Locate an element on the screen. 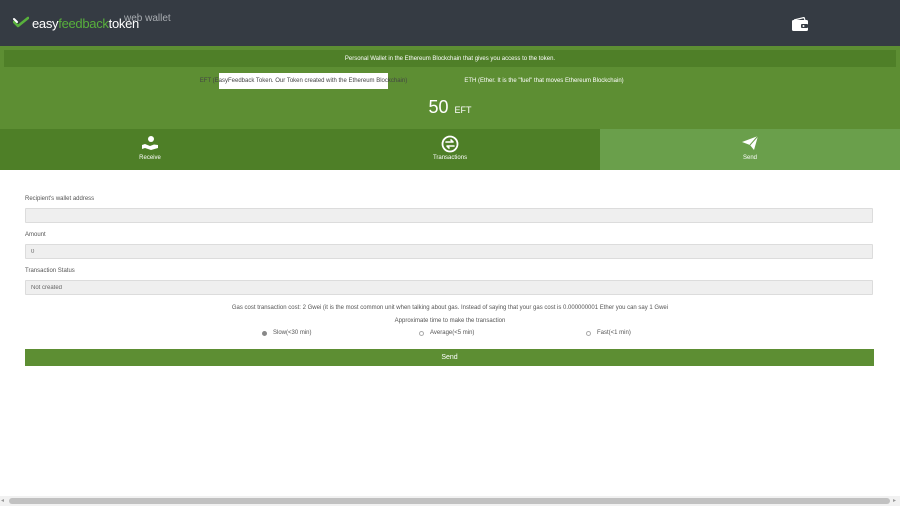 The height and width of the screenshot is (506, 900). transaction-status-field is located at coordinates (449, 287).